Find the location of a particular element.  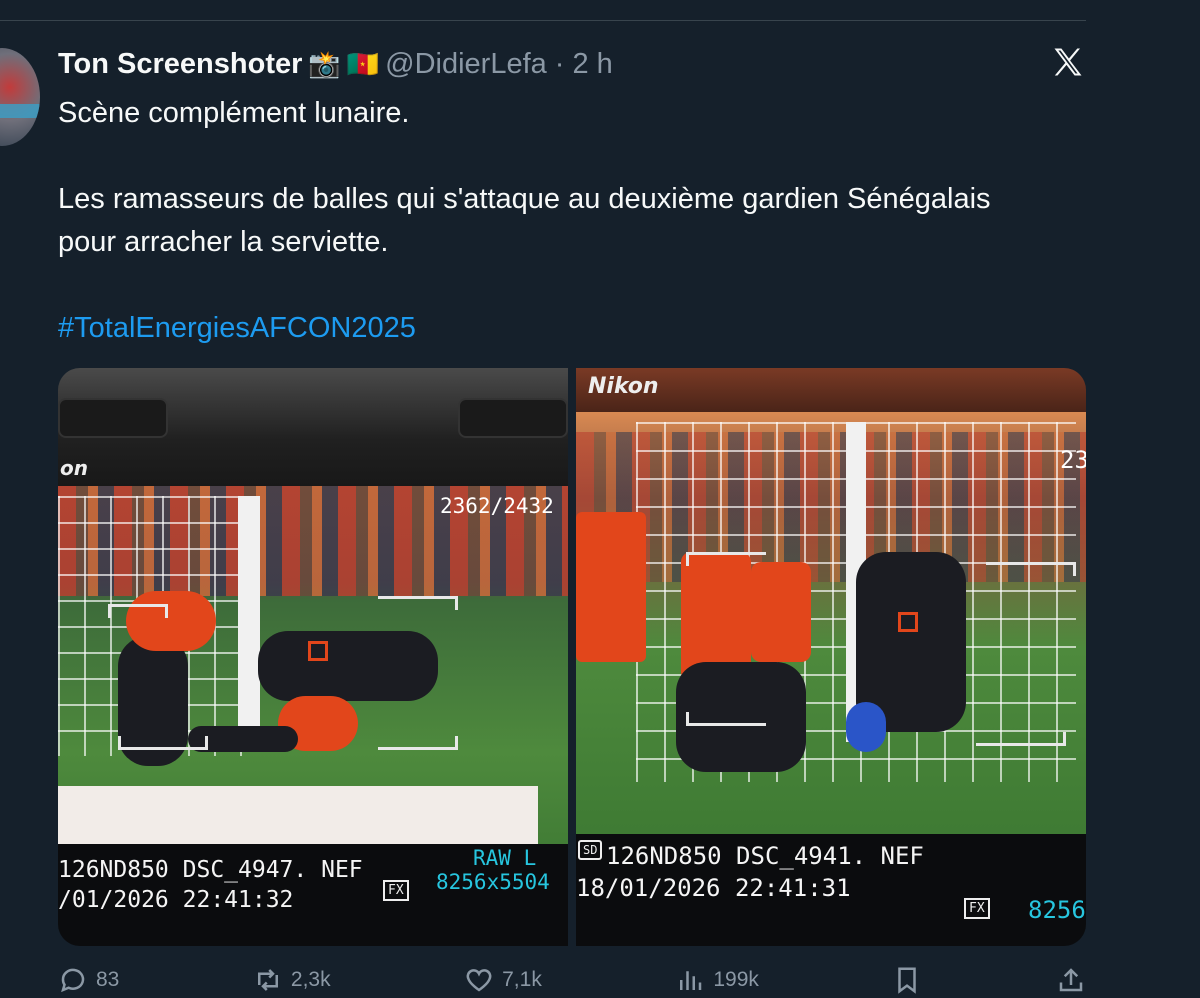

frame-counter: 2362/2432 is located at coordinates (497, 506).